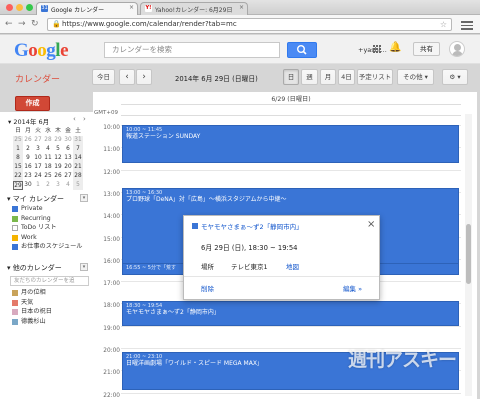  I want to click on friend-calendar-input: 友だちのカレンダーを追, so click(49, 281).